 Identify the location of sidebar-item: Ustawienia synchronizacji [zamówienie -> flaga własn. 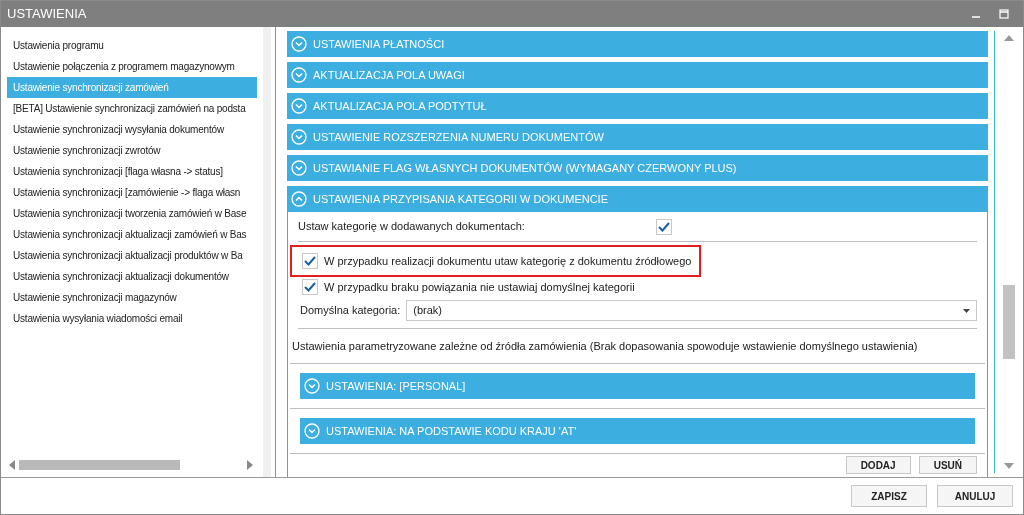
(132, 192).